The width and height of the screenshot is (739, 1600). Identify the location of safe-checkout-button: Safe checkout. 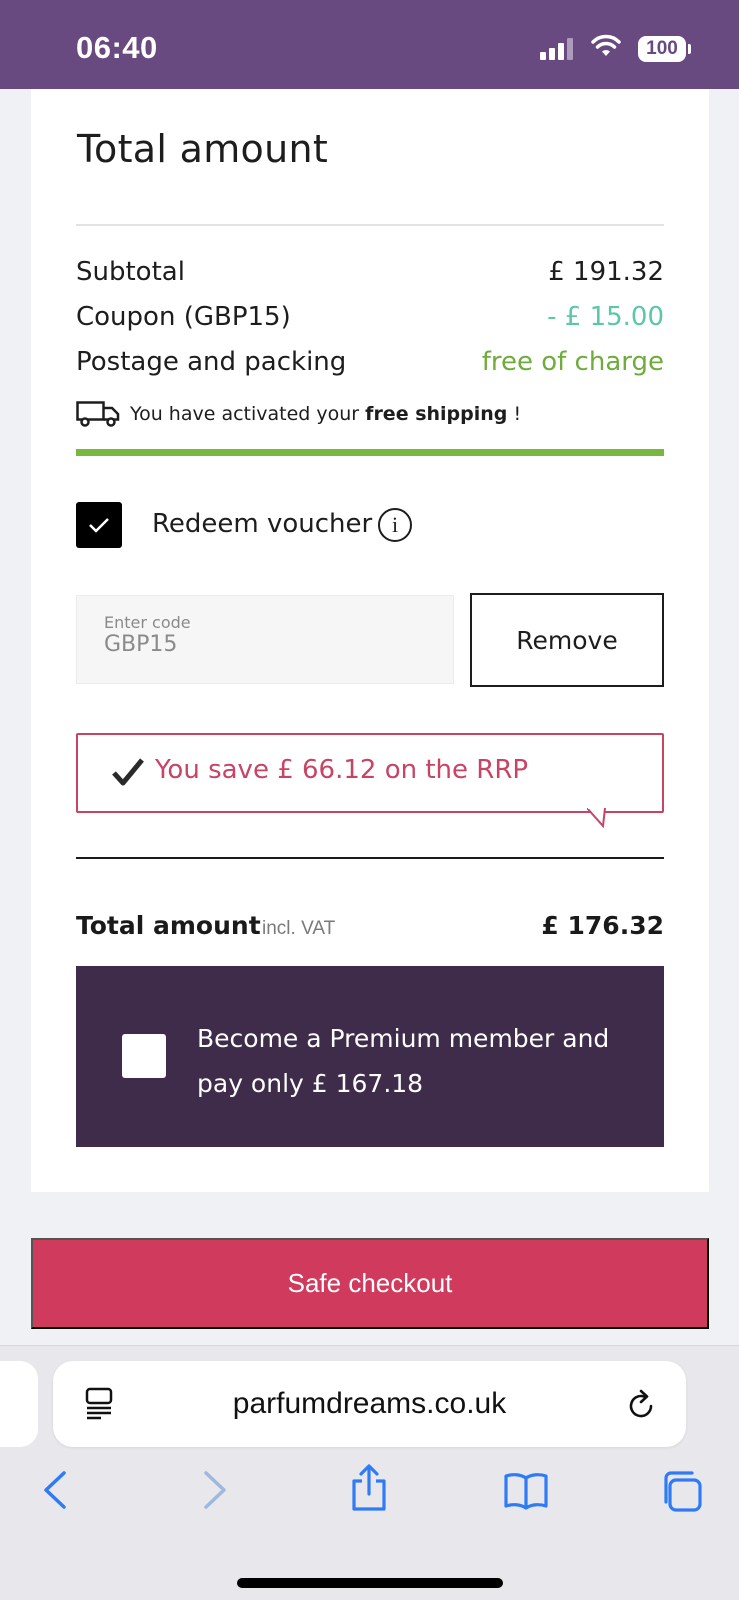
(370, 1283).